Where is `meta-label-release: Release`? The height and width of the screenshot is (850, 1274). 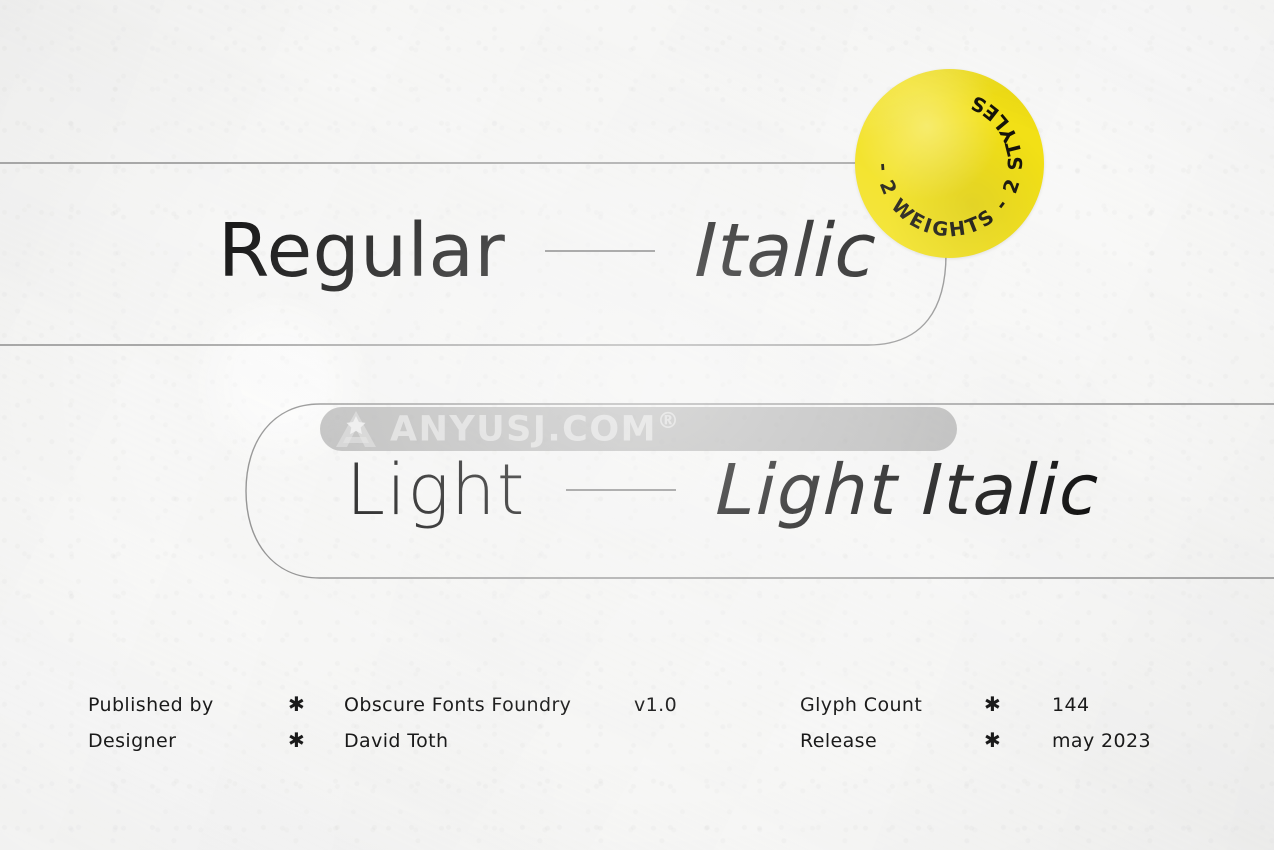
meta-label-release: Release is located at coordinates (839, 741).